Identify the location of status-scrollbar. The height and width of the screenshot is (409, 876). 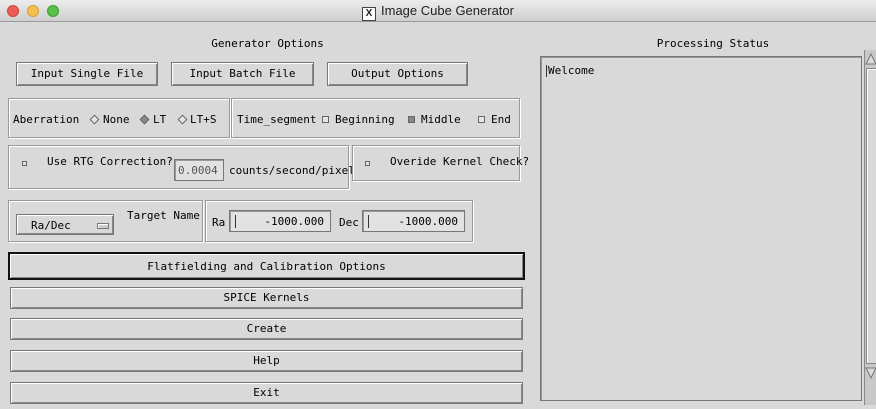
(870, 227).